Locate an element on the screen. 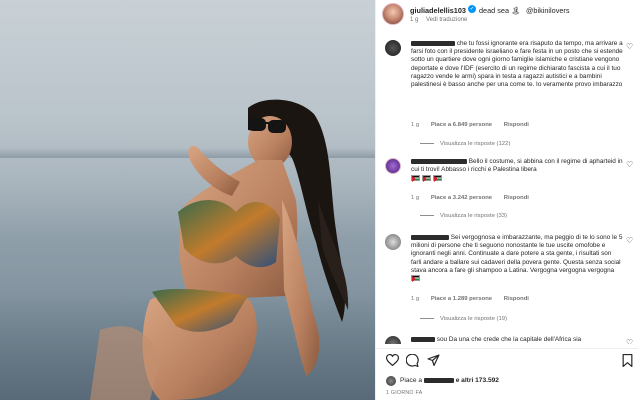 The image size is (638, 400). comment-likes-count: Piace a 1.289 persone is located at coordinates (461, 299).